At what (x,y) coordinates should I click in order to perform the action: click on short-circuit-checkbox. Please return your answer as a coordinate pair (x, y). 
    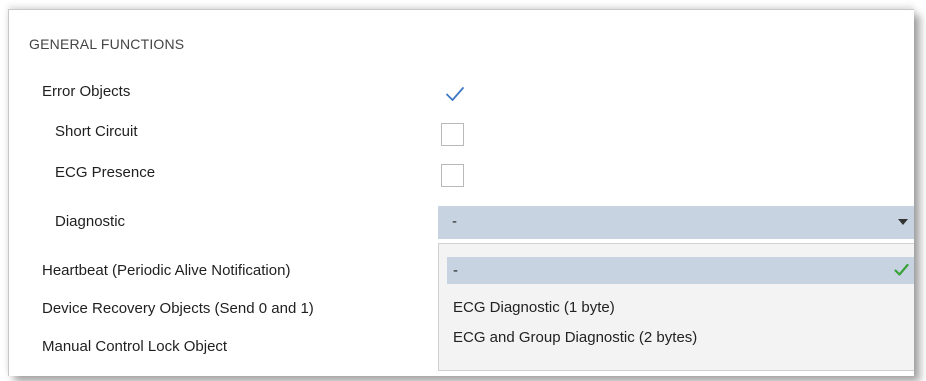
    Looking at the image, I should click on (452, 134).